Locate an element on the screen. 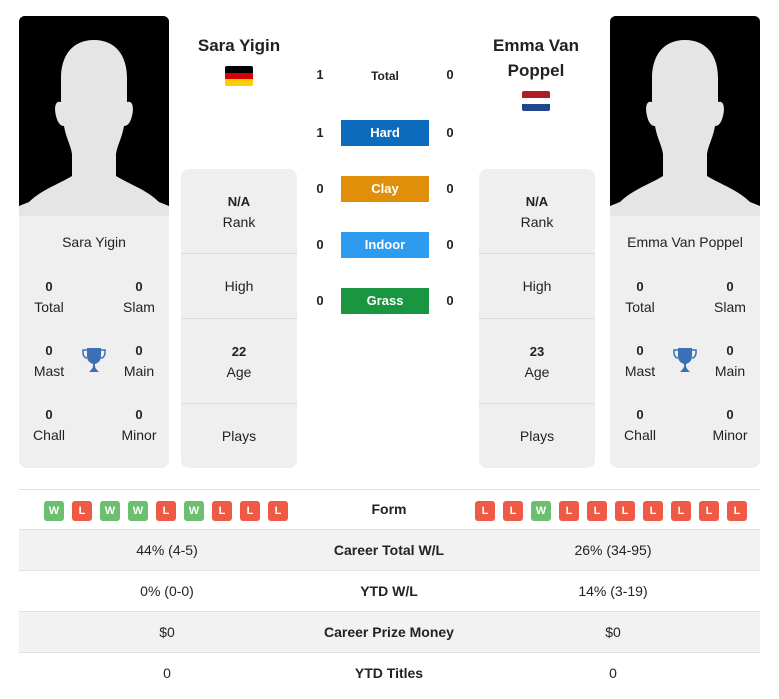  stat-label: Career Prize Money is located at coordinates (389, 632).